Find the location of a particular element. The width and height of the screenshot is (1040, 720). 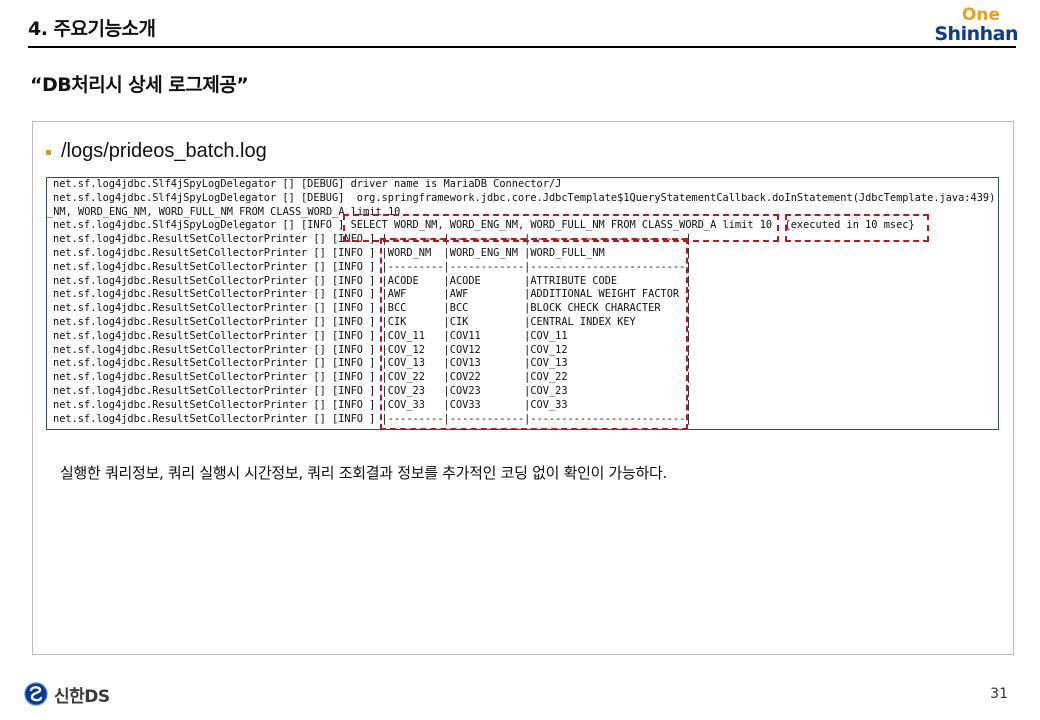

shinhan-symbol-icon is located at coordinates (36, 694).